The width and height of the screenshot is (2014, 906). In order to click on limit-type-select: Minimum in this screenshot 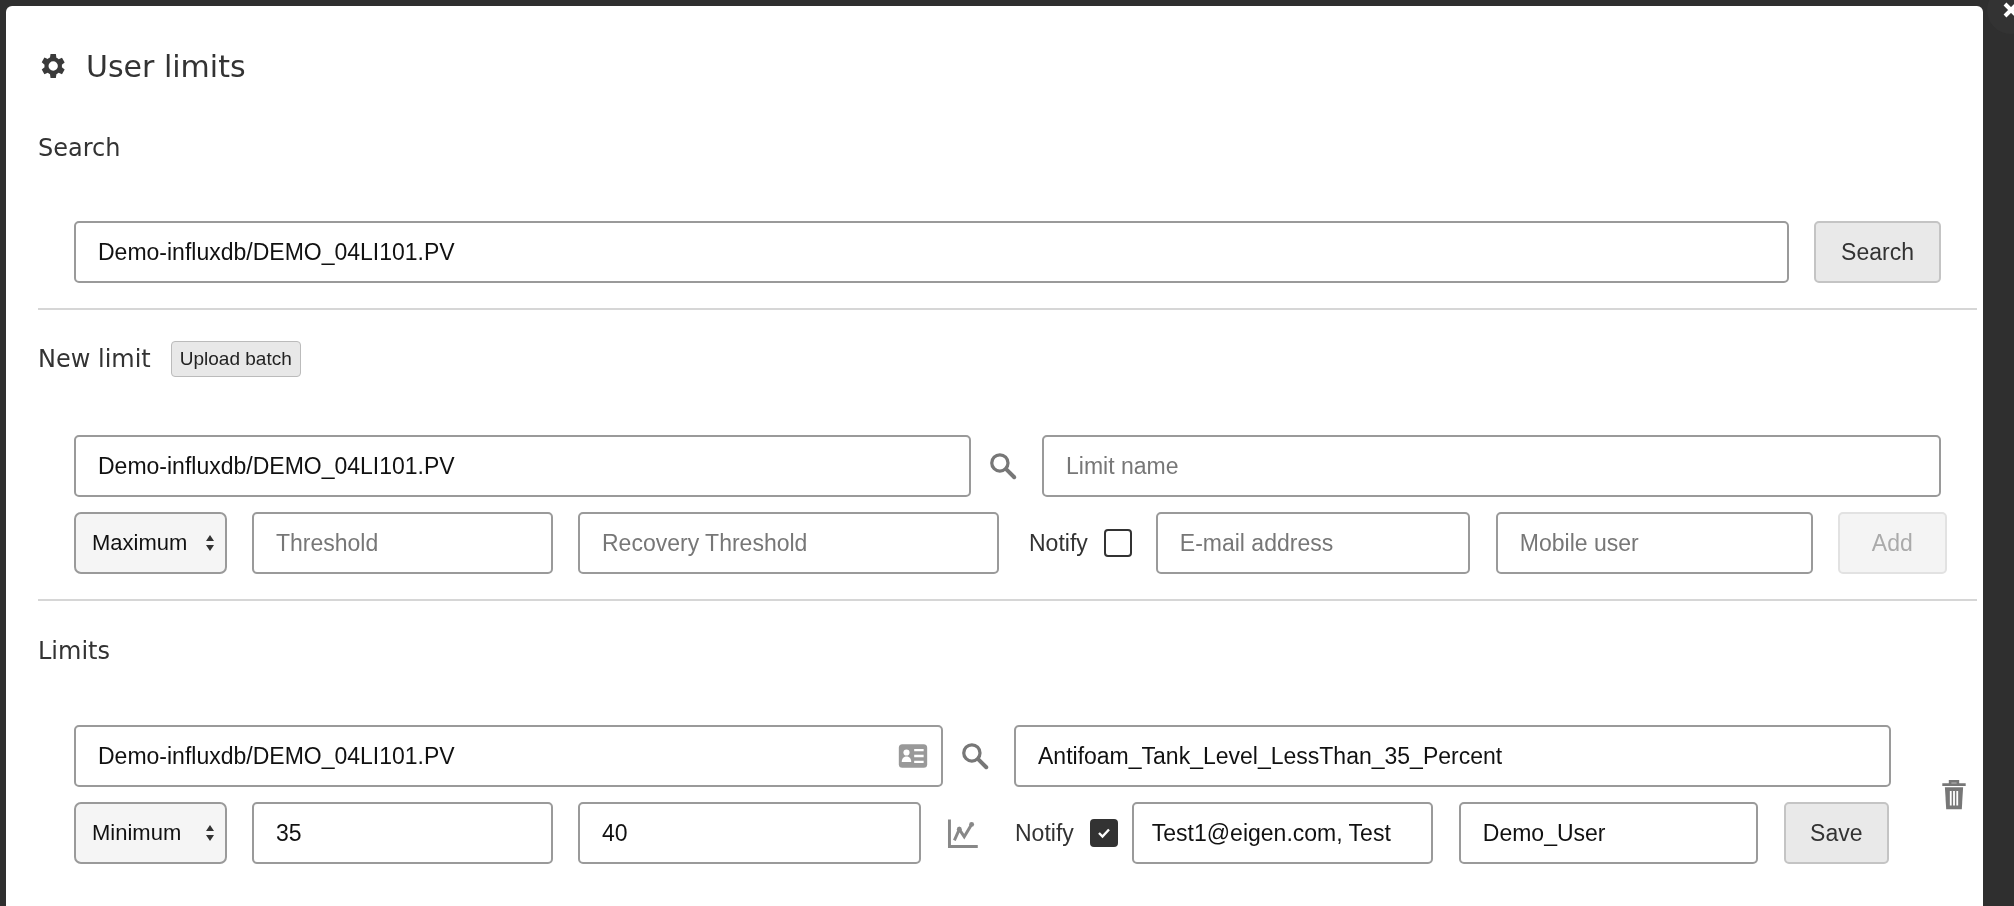, I will do `click(150, 833)`.